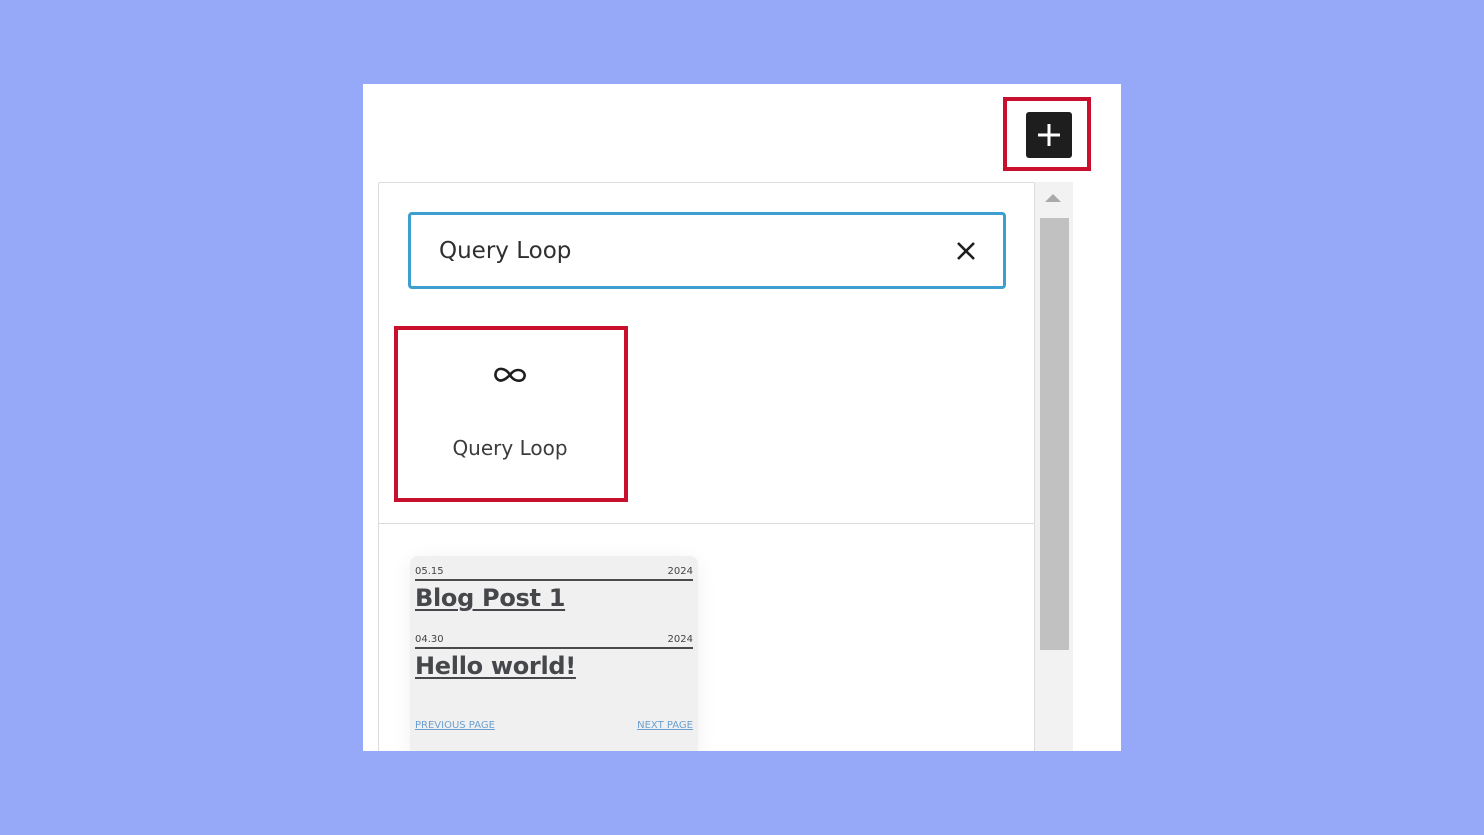 This screenshot has height=835, width=1484. Describe the element at coordinates (490, 598) in the screenshot. I see `post-title: Blog Post 1` at that location.